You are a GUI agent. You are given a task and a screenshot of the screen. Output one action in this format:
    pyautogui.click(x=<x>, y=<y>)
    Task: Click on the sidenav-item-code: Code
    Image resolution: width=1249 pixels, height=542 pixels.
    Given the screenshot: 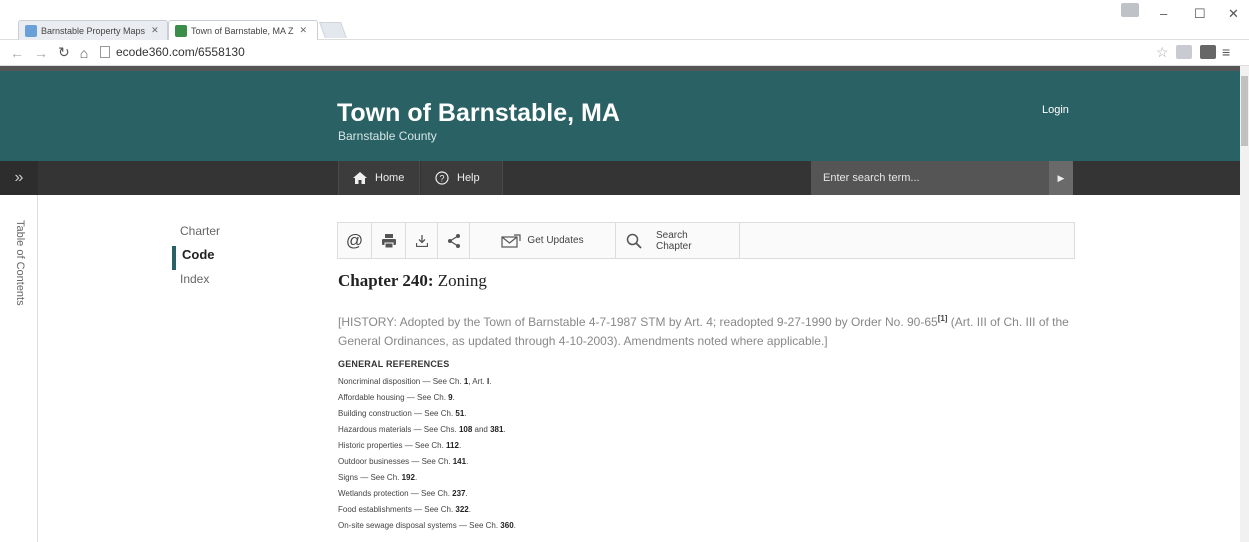 What is the action you would take?
    pyautogui.click(x=196, y=258)
    